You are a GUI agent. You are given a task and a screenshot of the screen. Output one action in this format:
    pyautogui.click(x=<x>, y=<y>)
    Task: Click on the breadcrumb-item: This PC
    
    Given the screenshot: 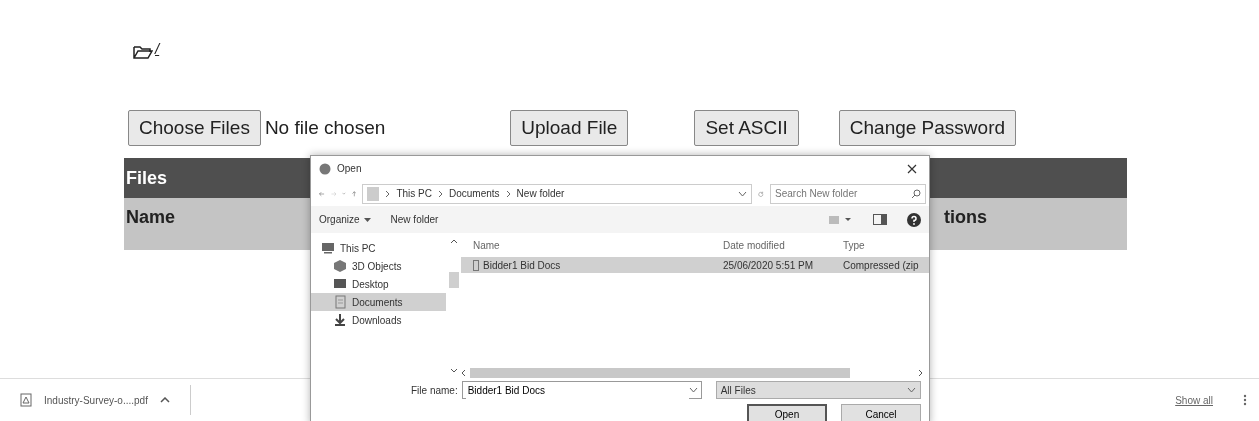 What is the action you would take?
    pyautogui.click(x=414, y=193)
    